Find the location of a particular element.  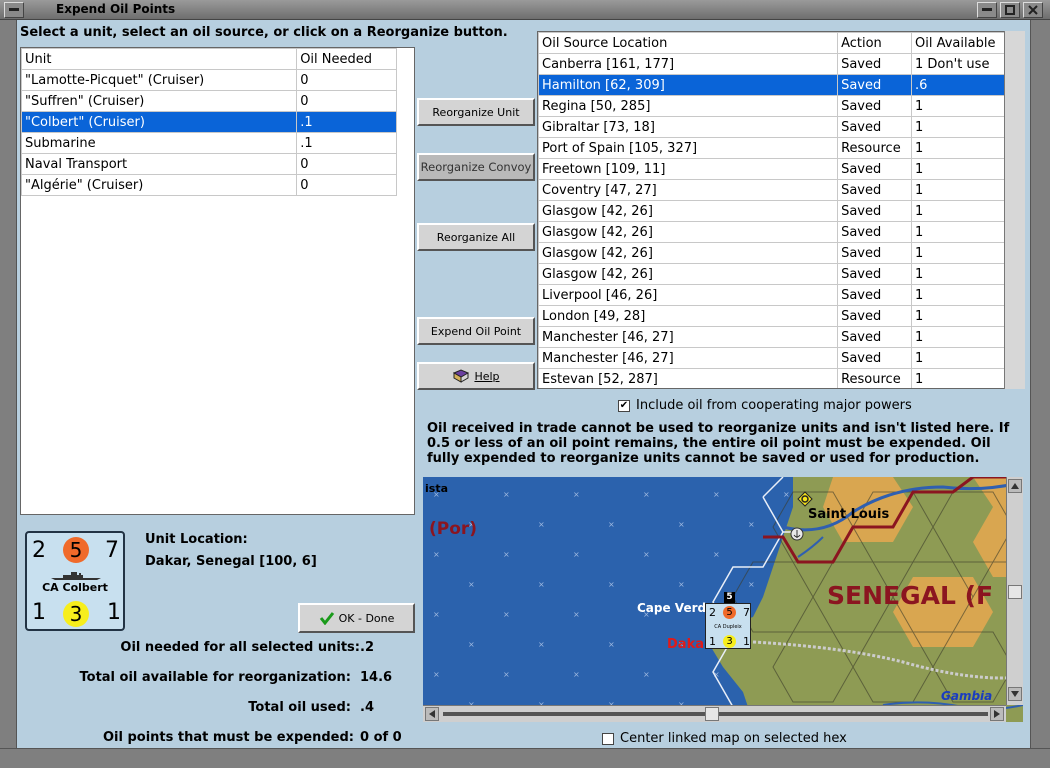

help-book-icon is located at coordinates (461, 376).